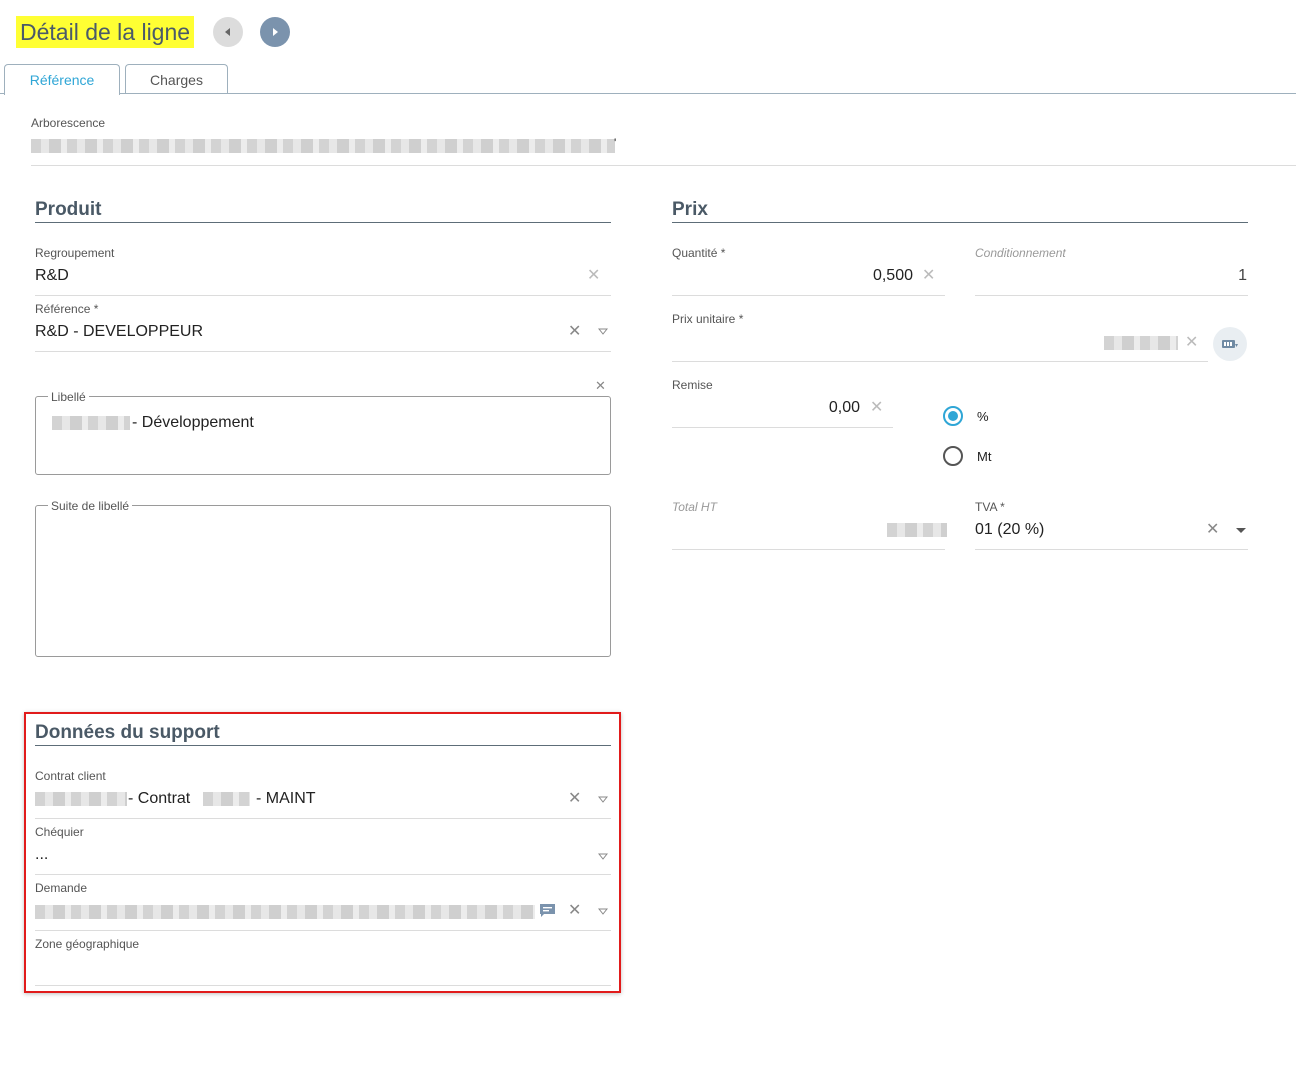 This screenshot has height=1070, width=1296. I want to click on calculator-icon, so click(1230, 344).